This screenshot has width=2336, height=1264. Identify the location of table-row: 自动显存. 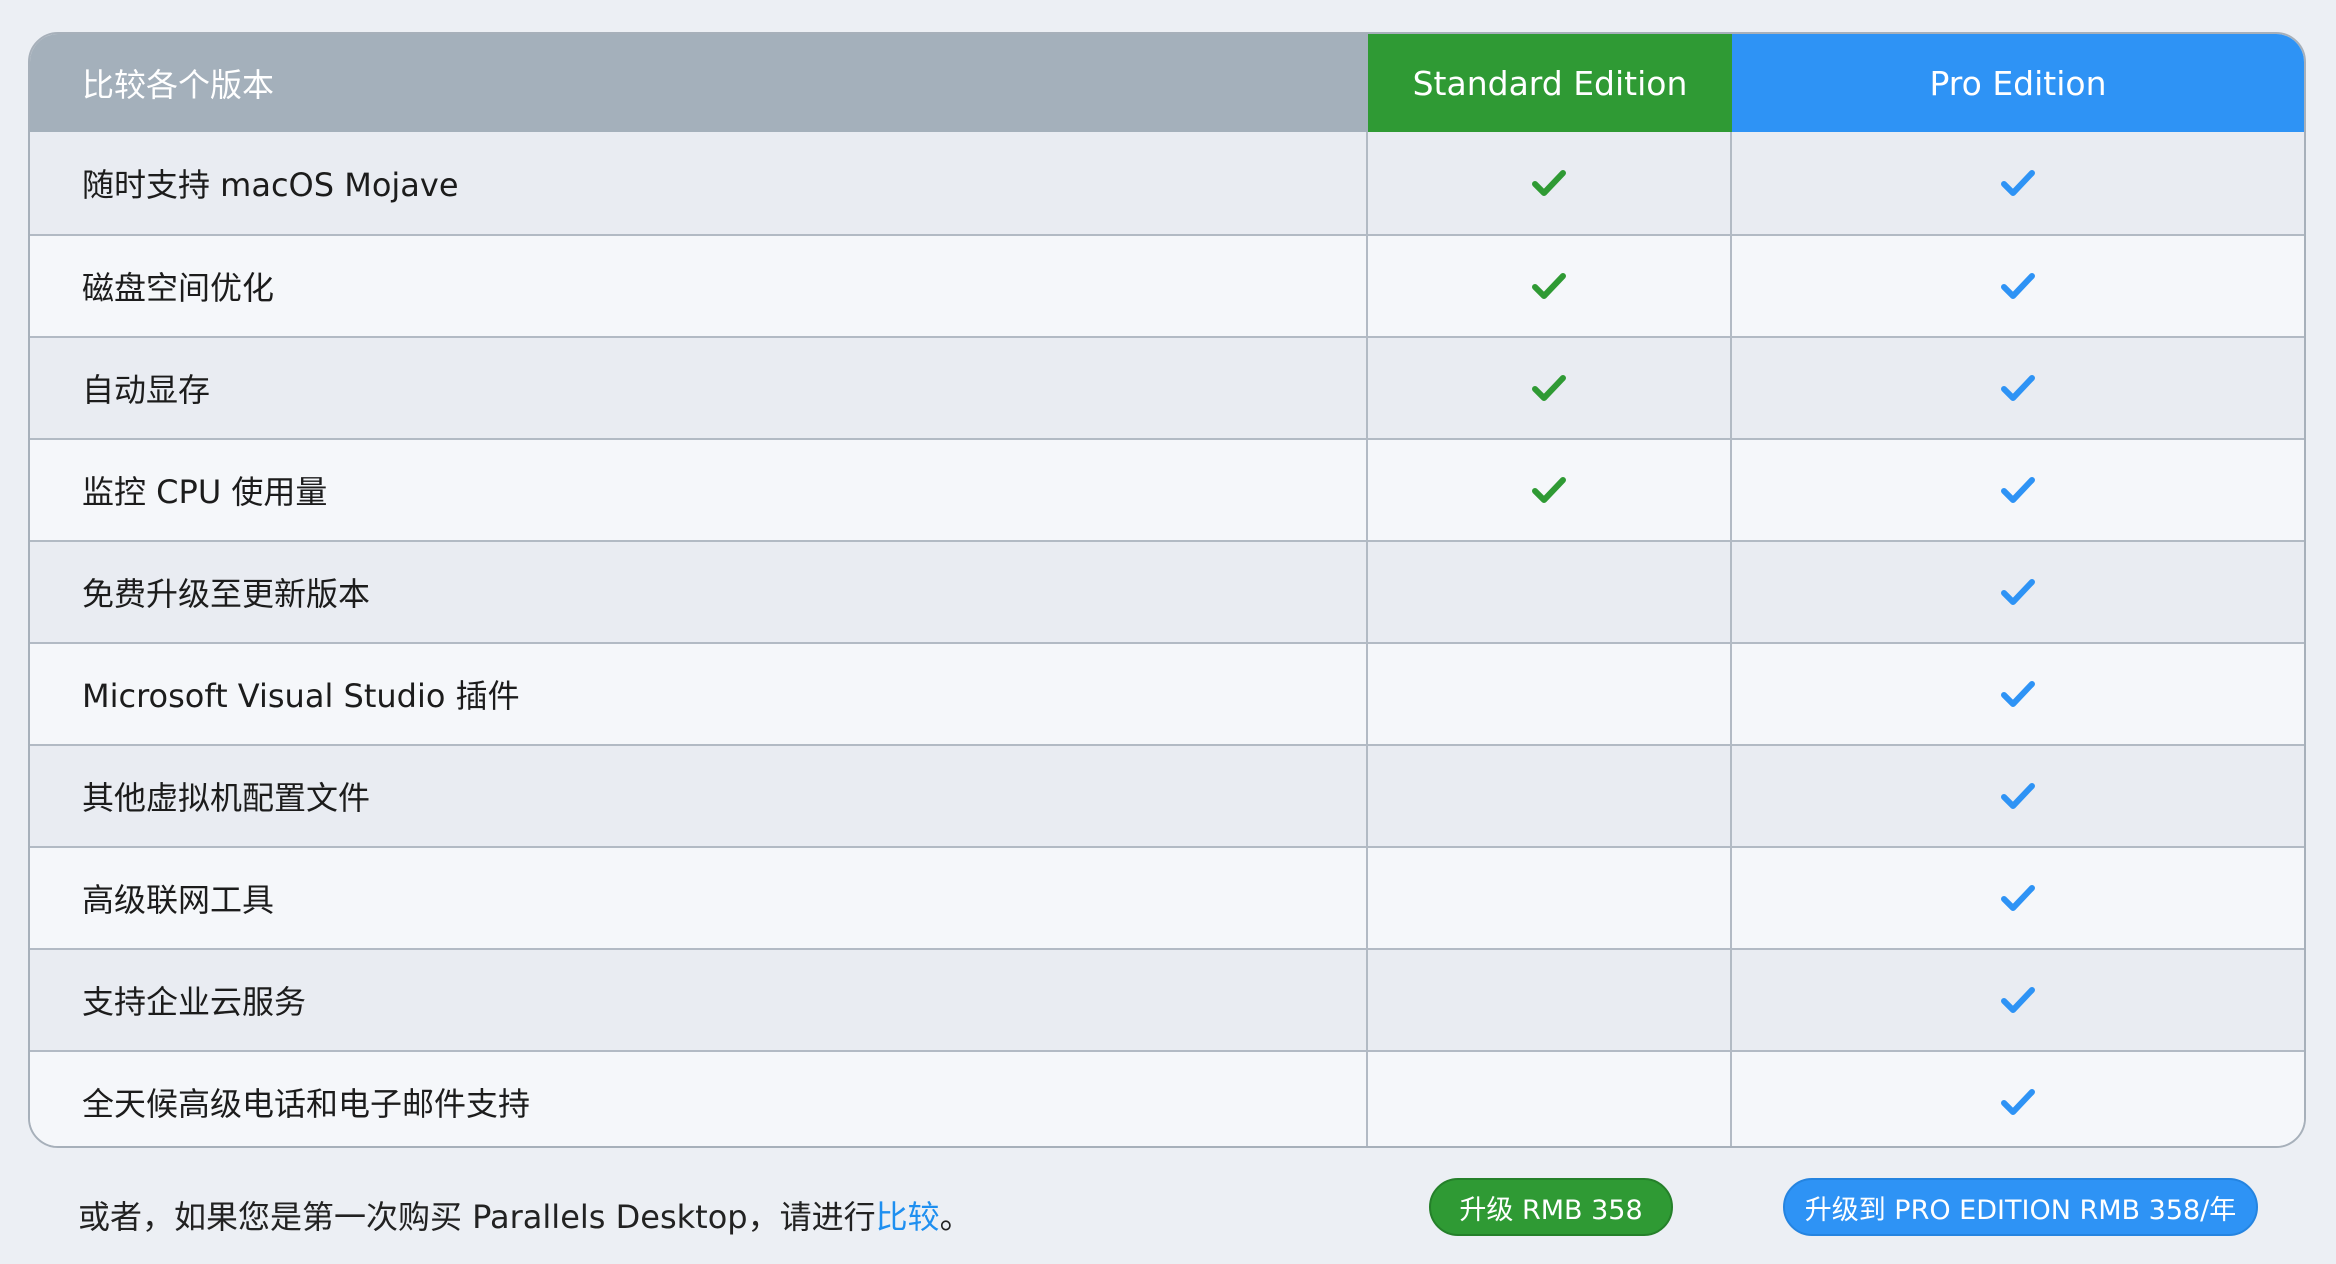
(1167, 387).